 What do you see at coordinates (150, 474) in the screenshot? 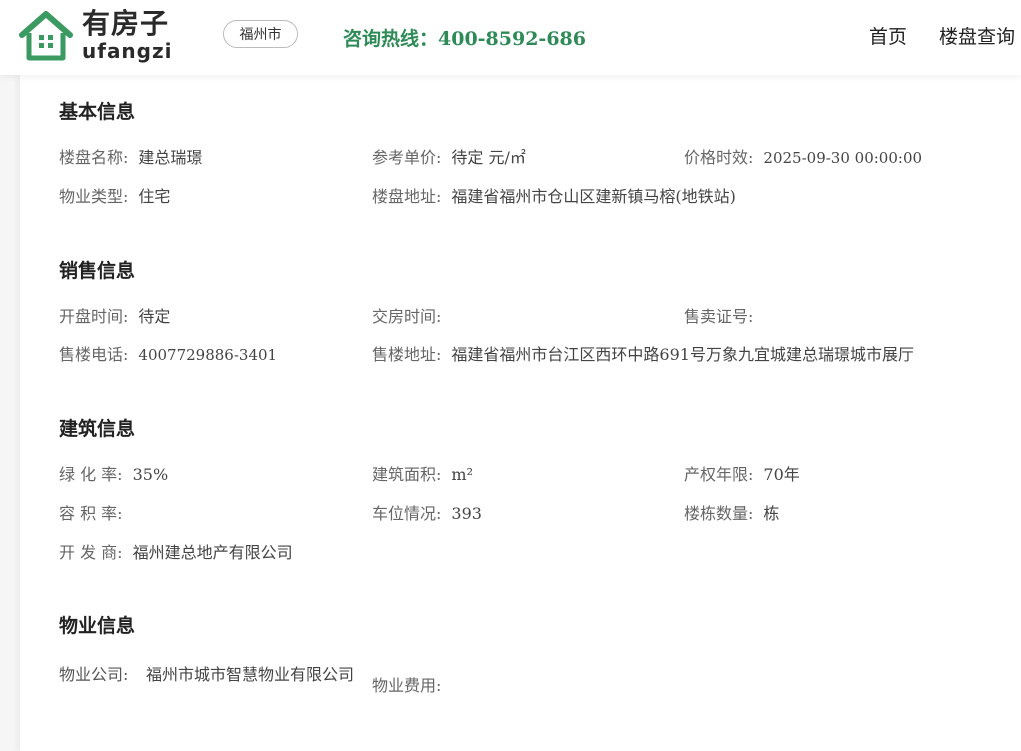
I see `field-value: 35%` at bounding box center [150, 474].